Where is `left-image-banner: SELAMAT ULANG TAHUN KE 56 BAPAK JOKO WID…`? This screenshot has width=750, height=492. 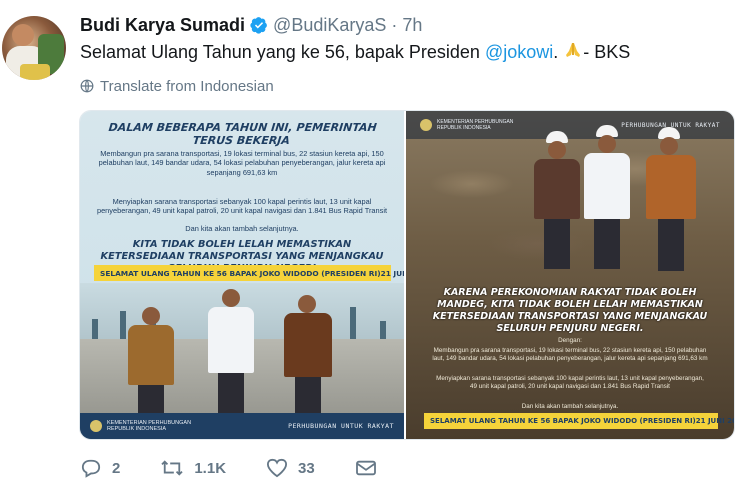 left-image-banner: SELAMAT ULANG TAHUN KE 56 BAPAK JOKO WID… is located at coordinates (249, 273).